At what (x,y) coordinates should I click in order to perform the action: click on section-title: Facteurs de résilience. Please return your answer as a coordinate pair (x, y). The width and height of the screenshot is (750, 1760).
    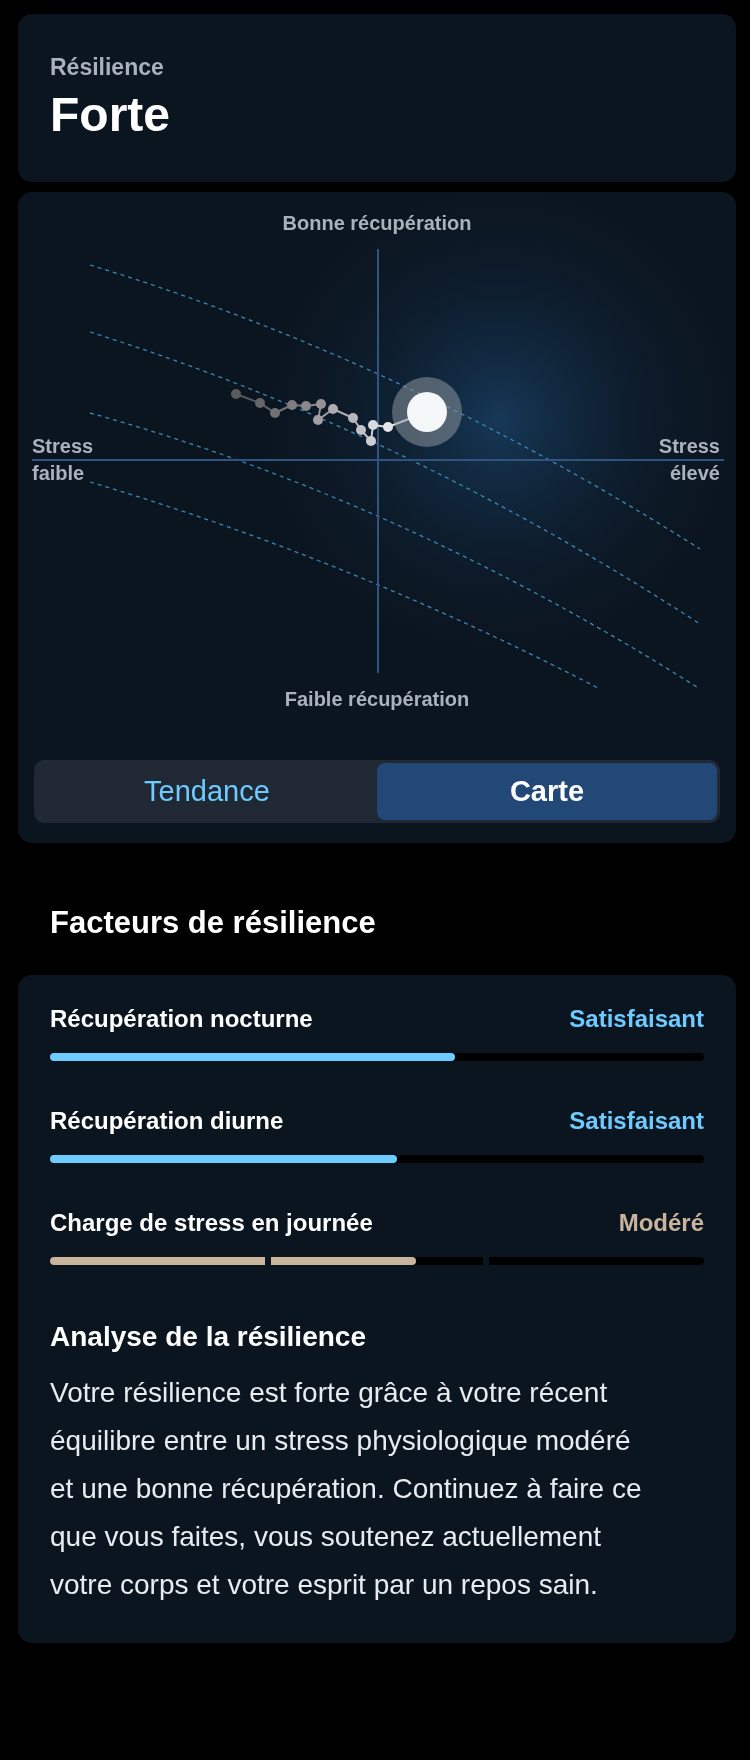
    Looking at the image, I should click on (213, 923).